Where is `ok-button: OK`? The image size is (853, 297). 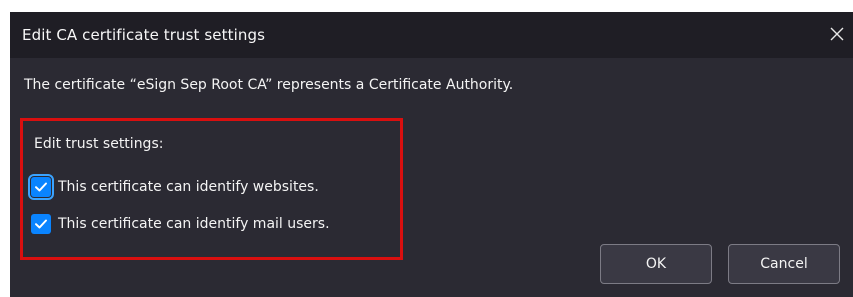
ok-button: OK is located at coordinates (656, 264).